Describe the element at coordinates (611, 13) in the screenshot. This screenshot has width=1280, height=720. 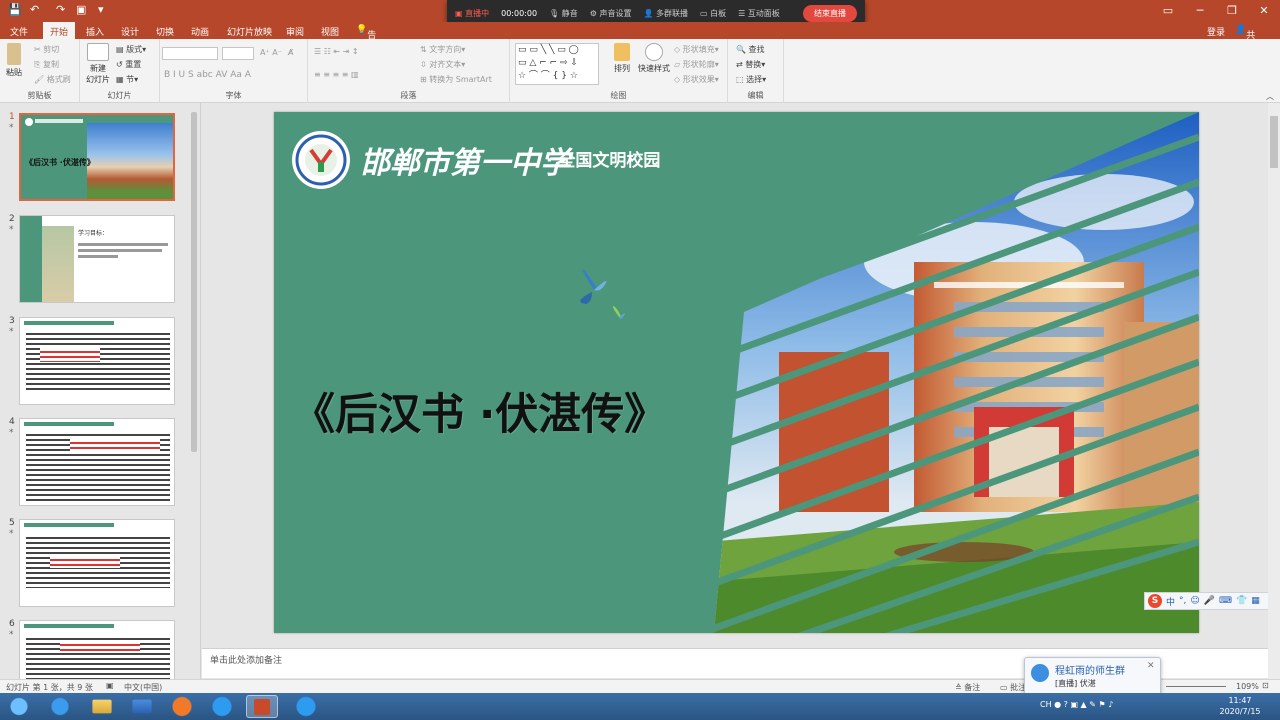
I see `audio-settings-button: ⚙ 声音设置` at that location.